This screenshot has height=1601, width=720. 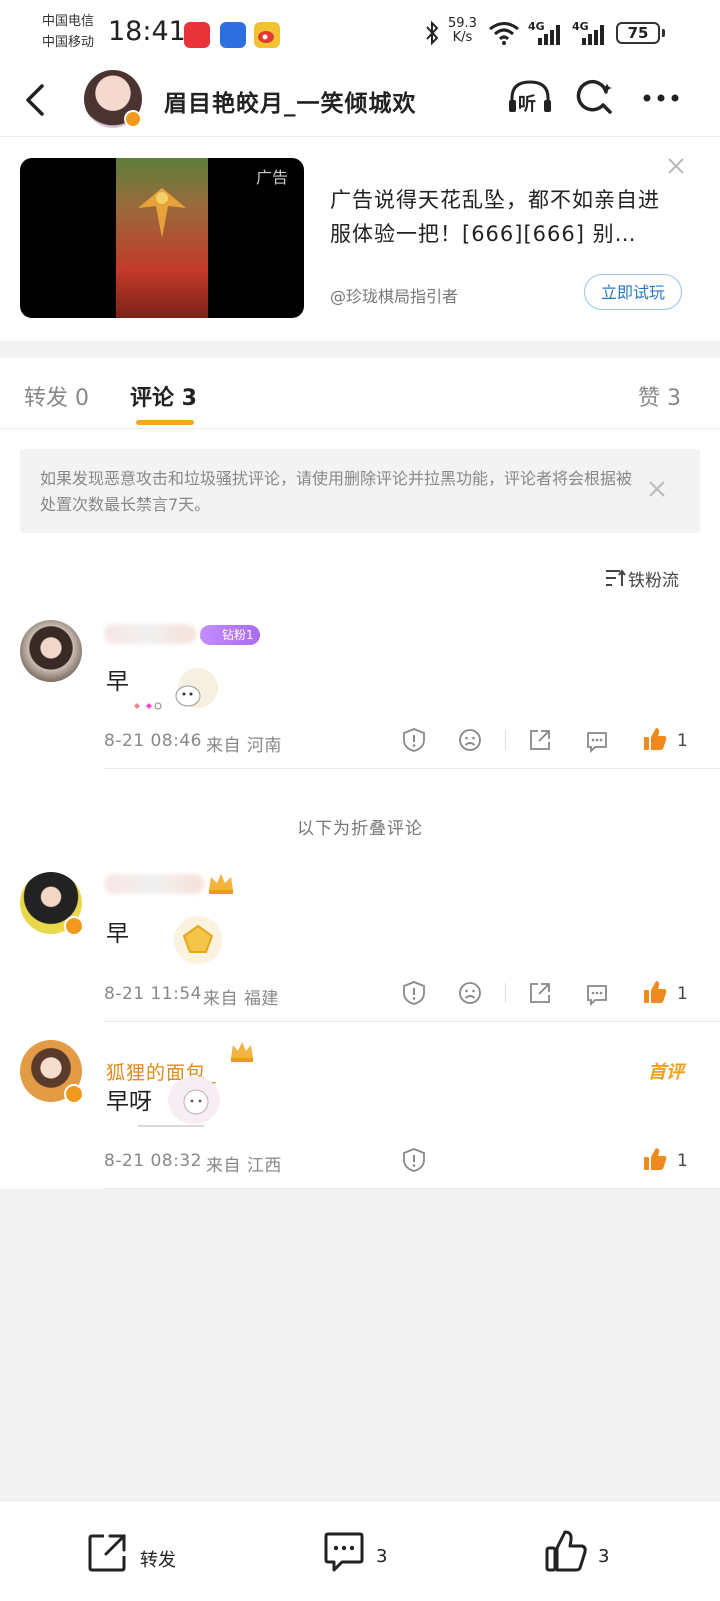 What do you see at coordinates (290, 104) in the screenshot?
I see `page-title: 眉目艳皎月_一笑倾城欢` at bounding box center [290, 104].